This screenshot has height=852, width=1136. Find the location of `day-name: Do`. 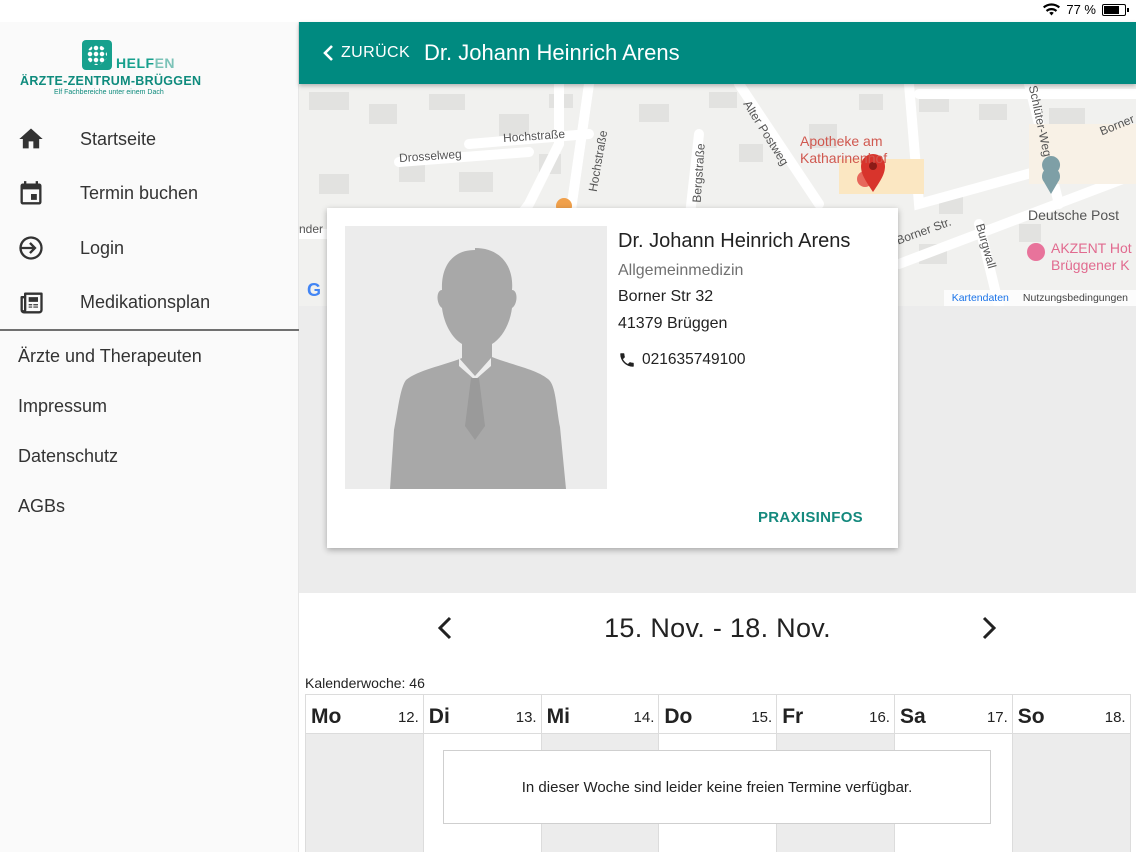

day-name: Do is located at coordinates (678, 716).